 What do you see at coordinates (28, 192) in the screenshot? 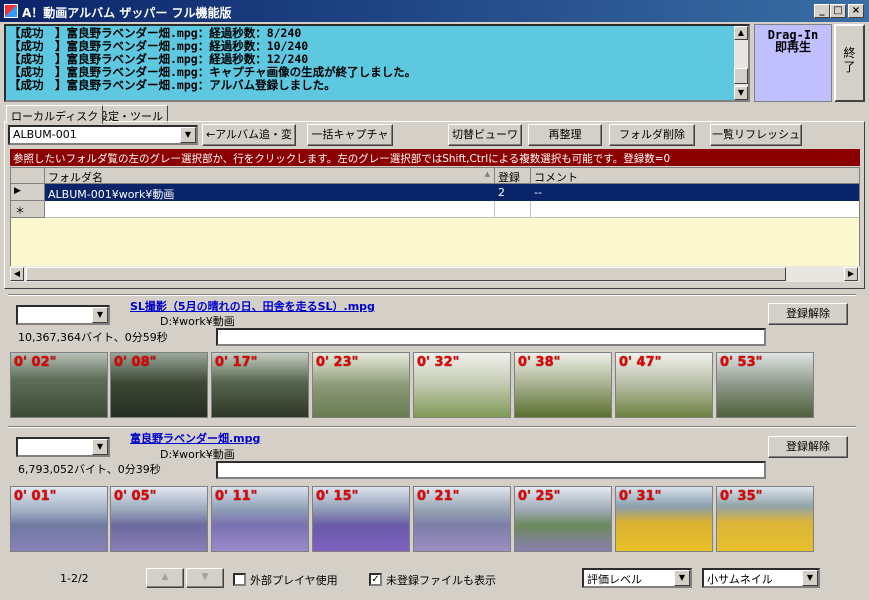
I see `row-selector-icon: ▶` at bounding box center [28, 192].